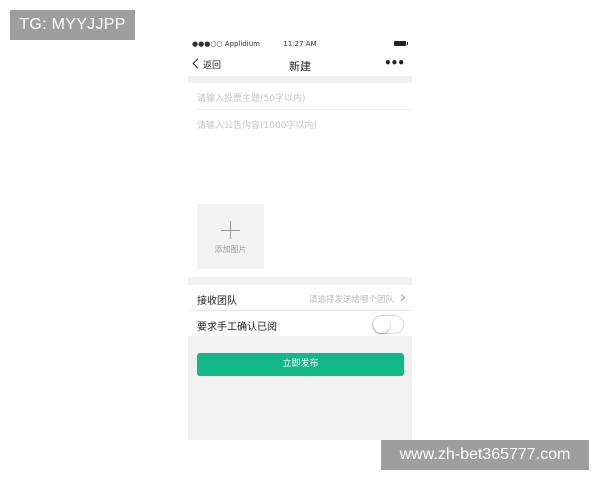 The image size is (600, 480). I want to click on status-time: 11:27 AM, so click(300, 44).